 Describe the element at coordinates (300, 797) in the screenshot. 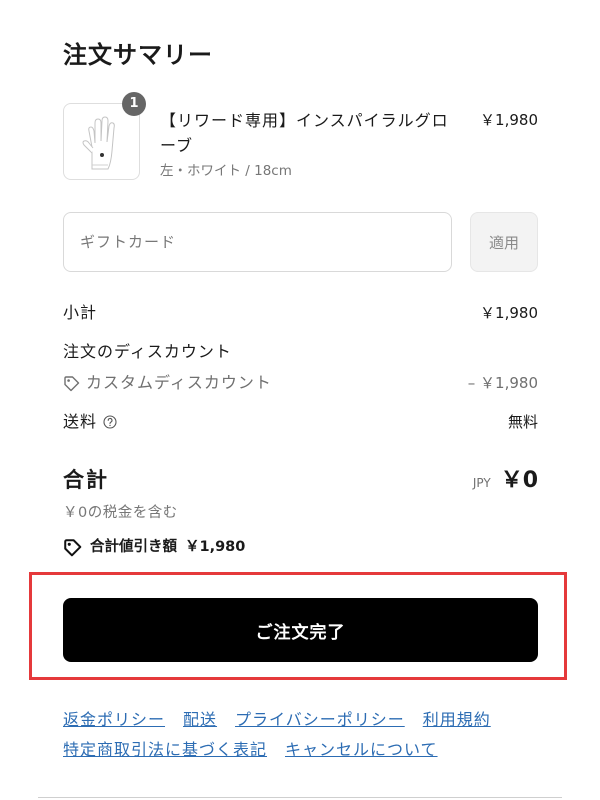

I see `bottom-divider` at that location.